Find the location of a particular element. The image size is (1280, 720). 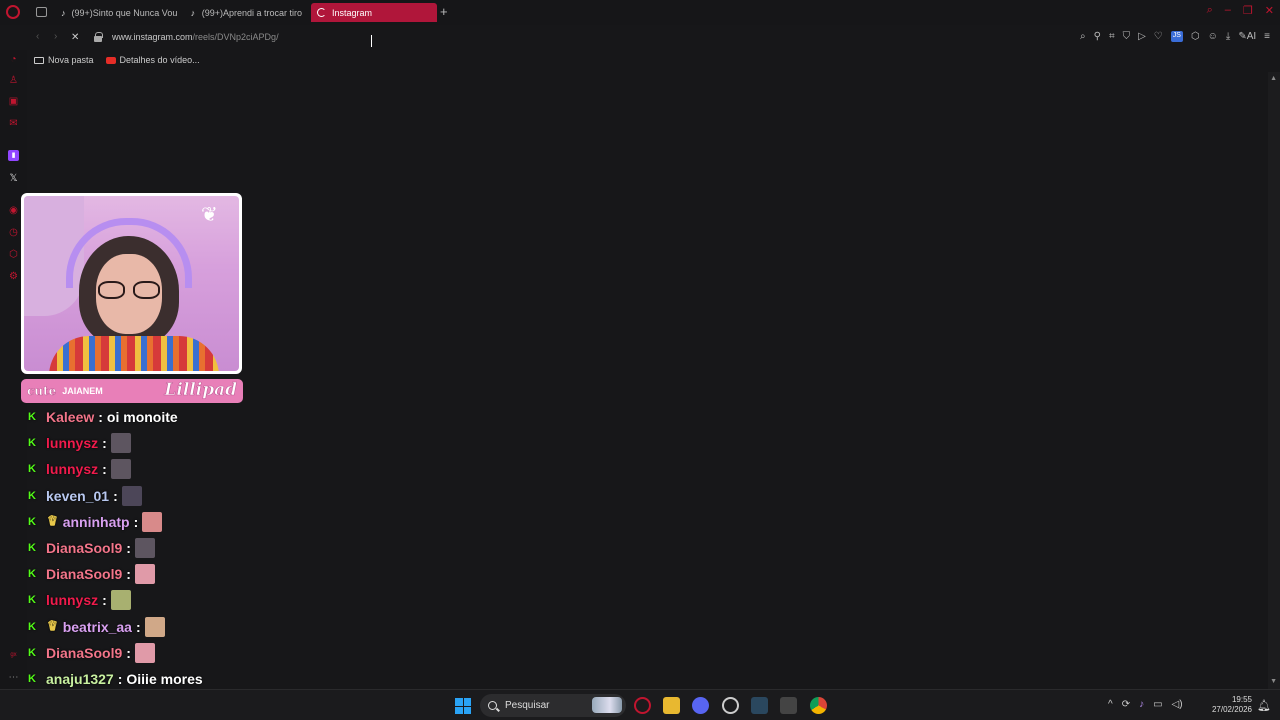

workspaces-icon: ♙ is located at coordinates (13, 80).